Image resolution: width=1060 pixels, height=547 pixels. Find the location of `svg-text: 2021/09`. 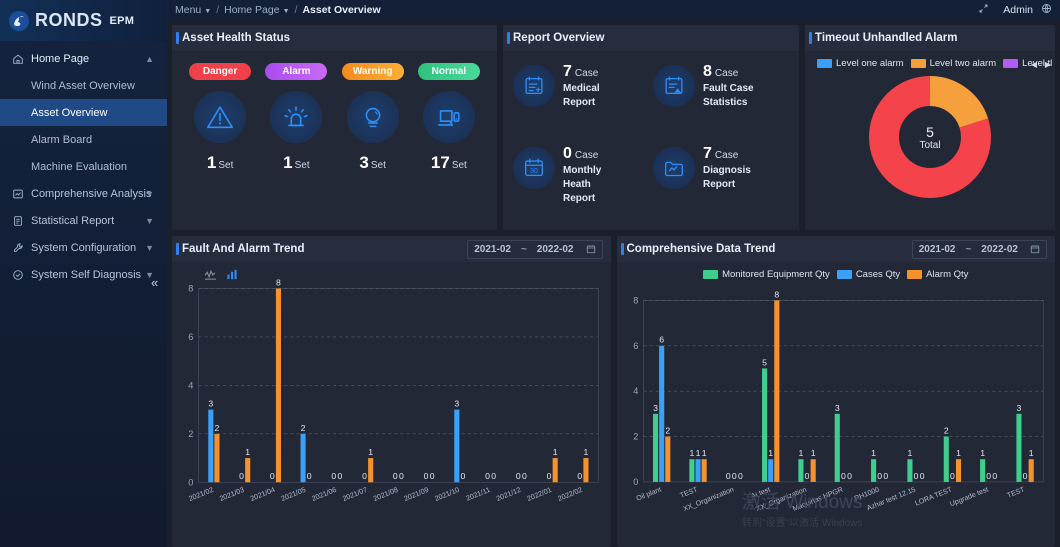

svg-text: 2021/09 is located at coordinates (416, 494).